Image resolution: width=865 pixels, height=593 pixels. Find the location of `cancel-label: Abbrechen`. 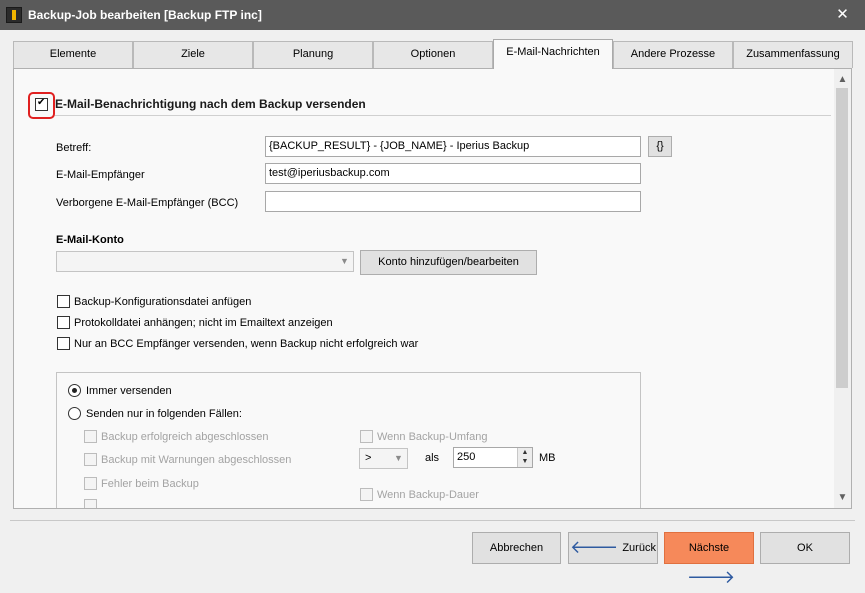

cancel-label: Abbrechen is located at coordinates (516, 548).